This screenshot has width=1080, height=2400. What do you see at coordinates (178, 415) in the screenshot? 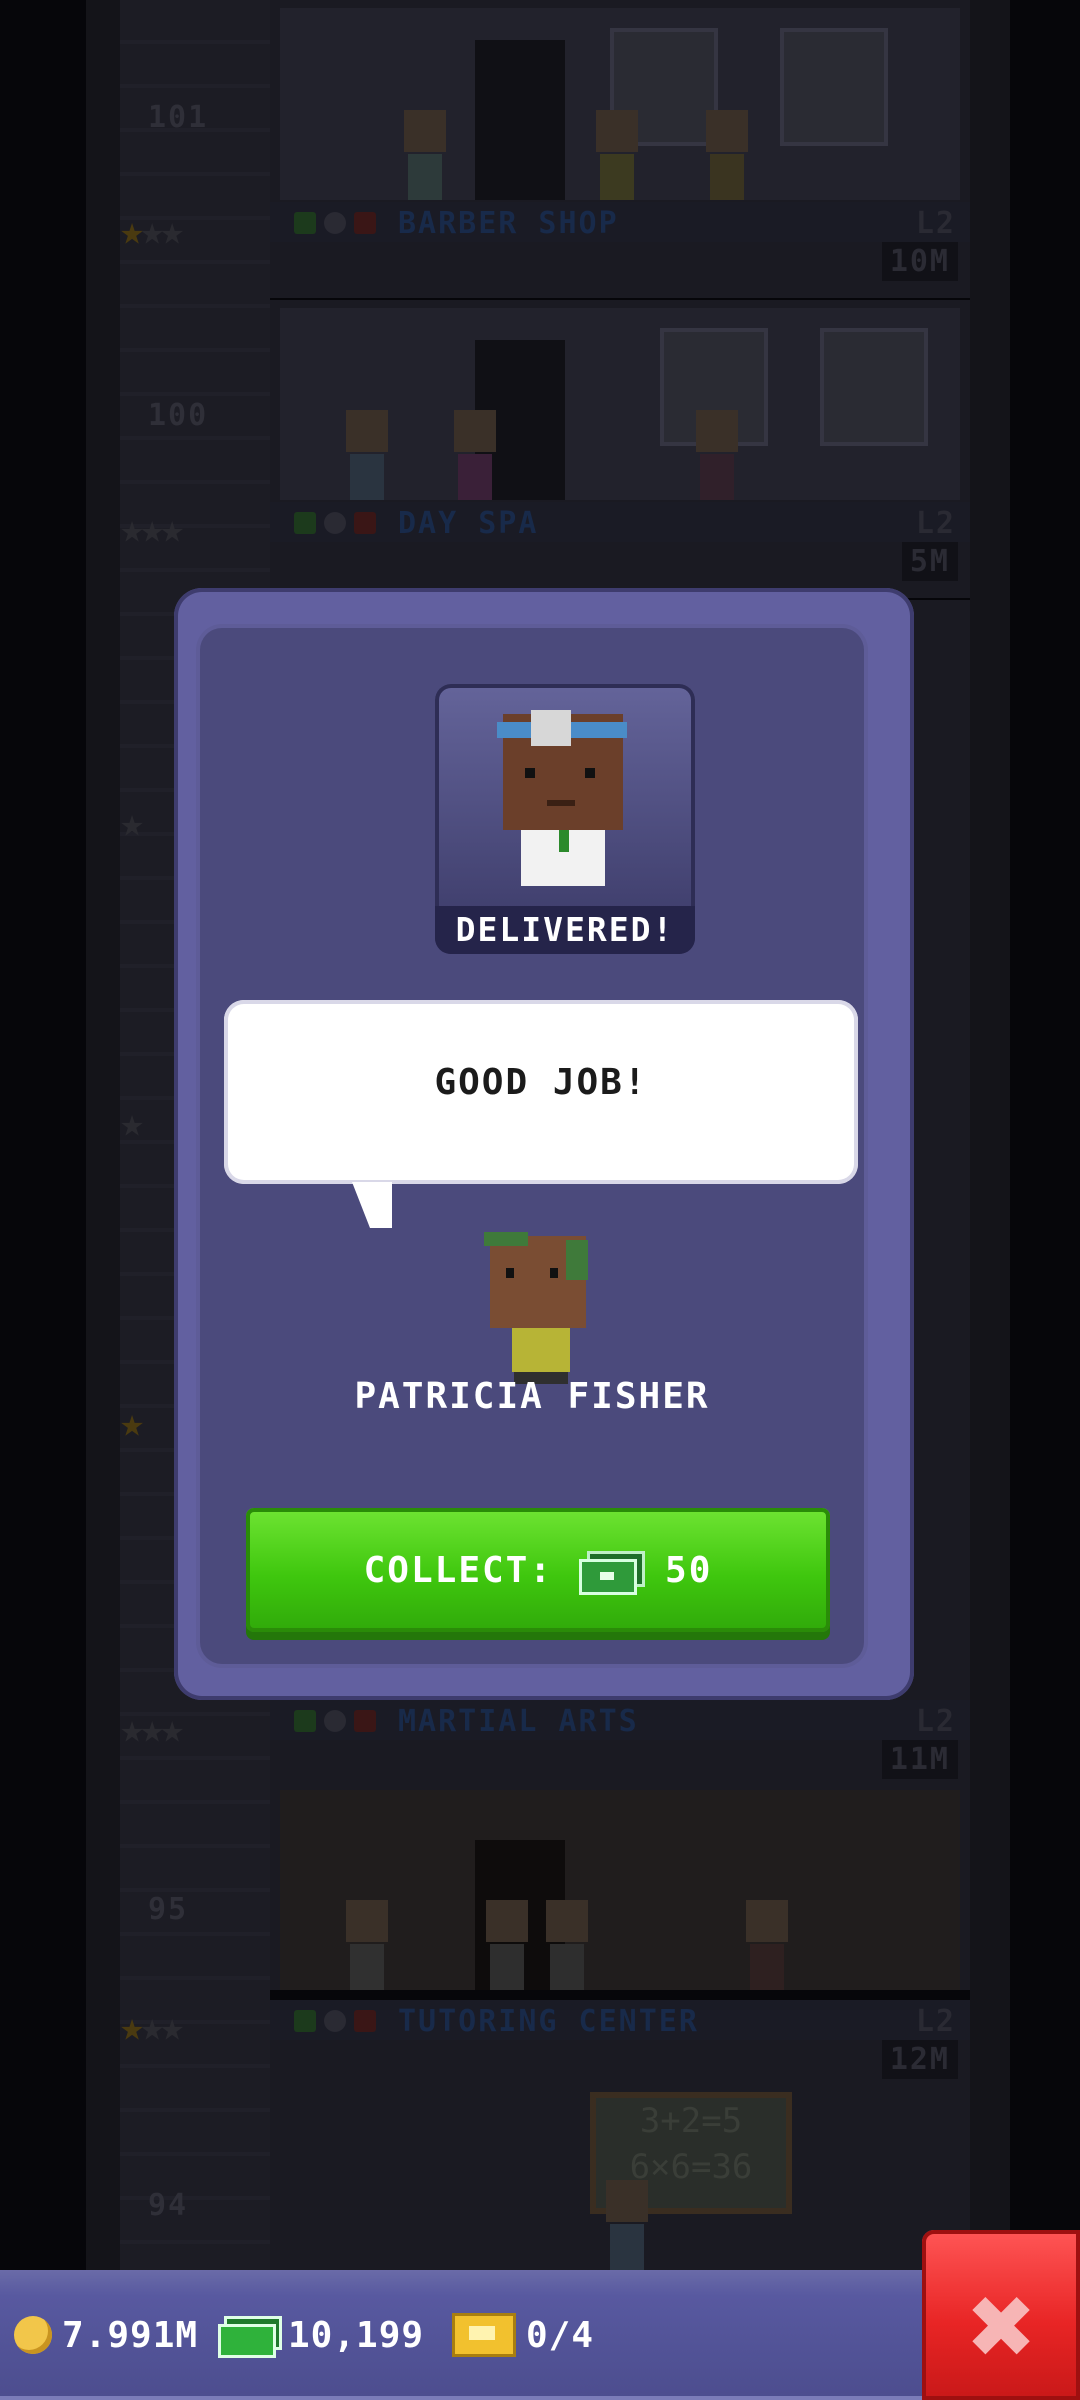
I see `floor-number: 100` at bounding box center [178, 415].